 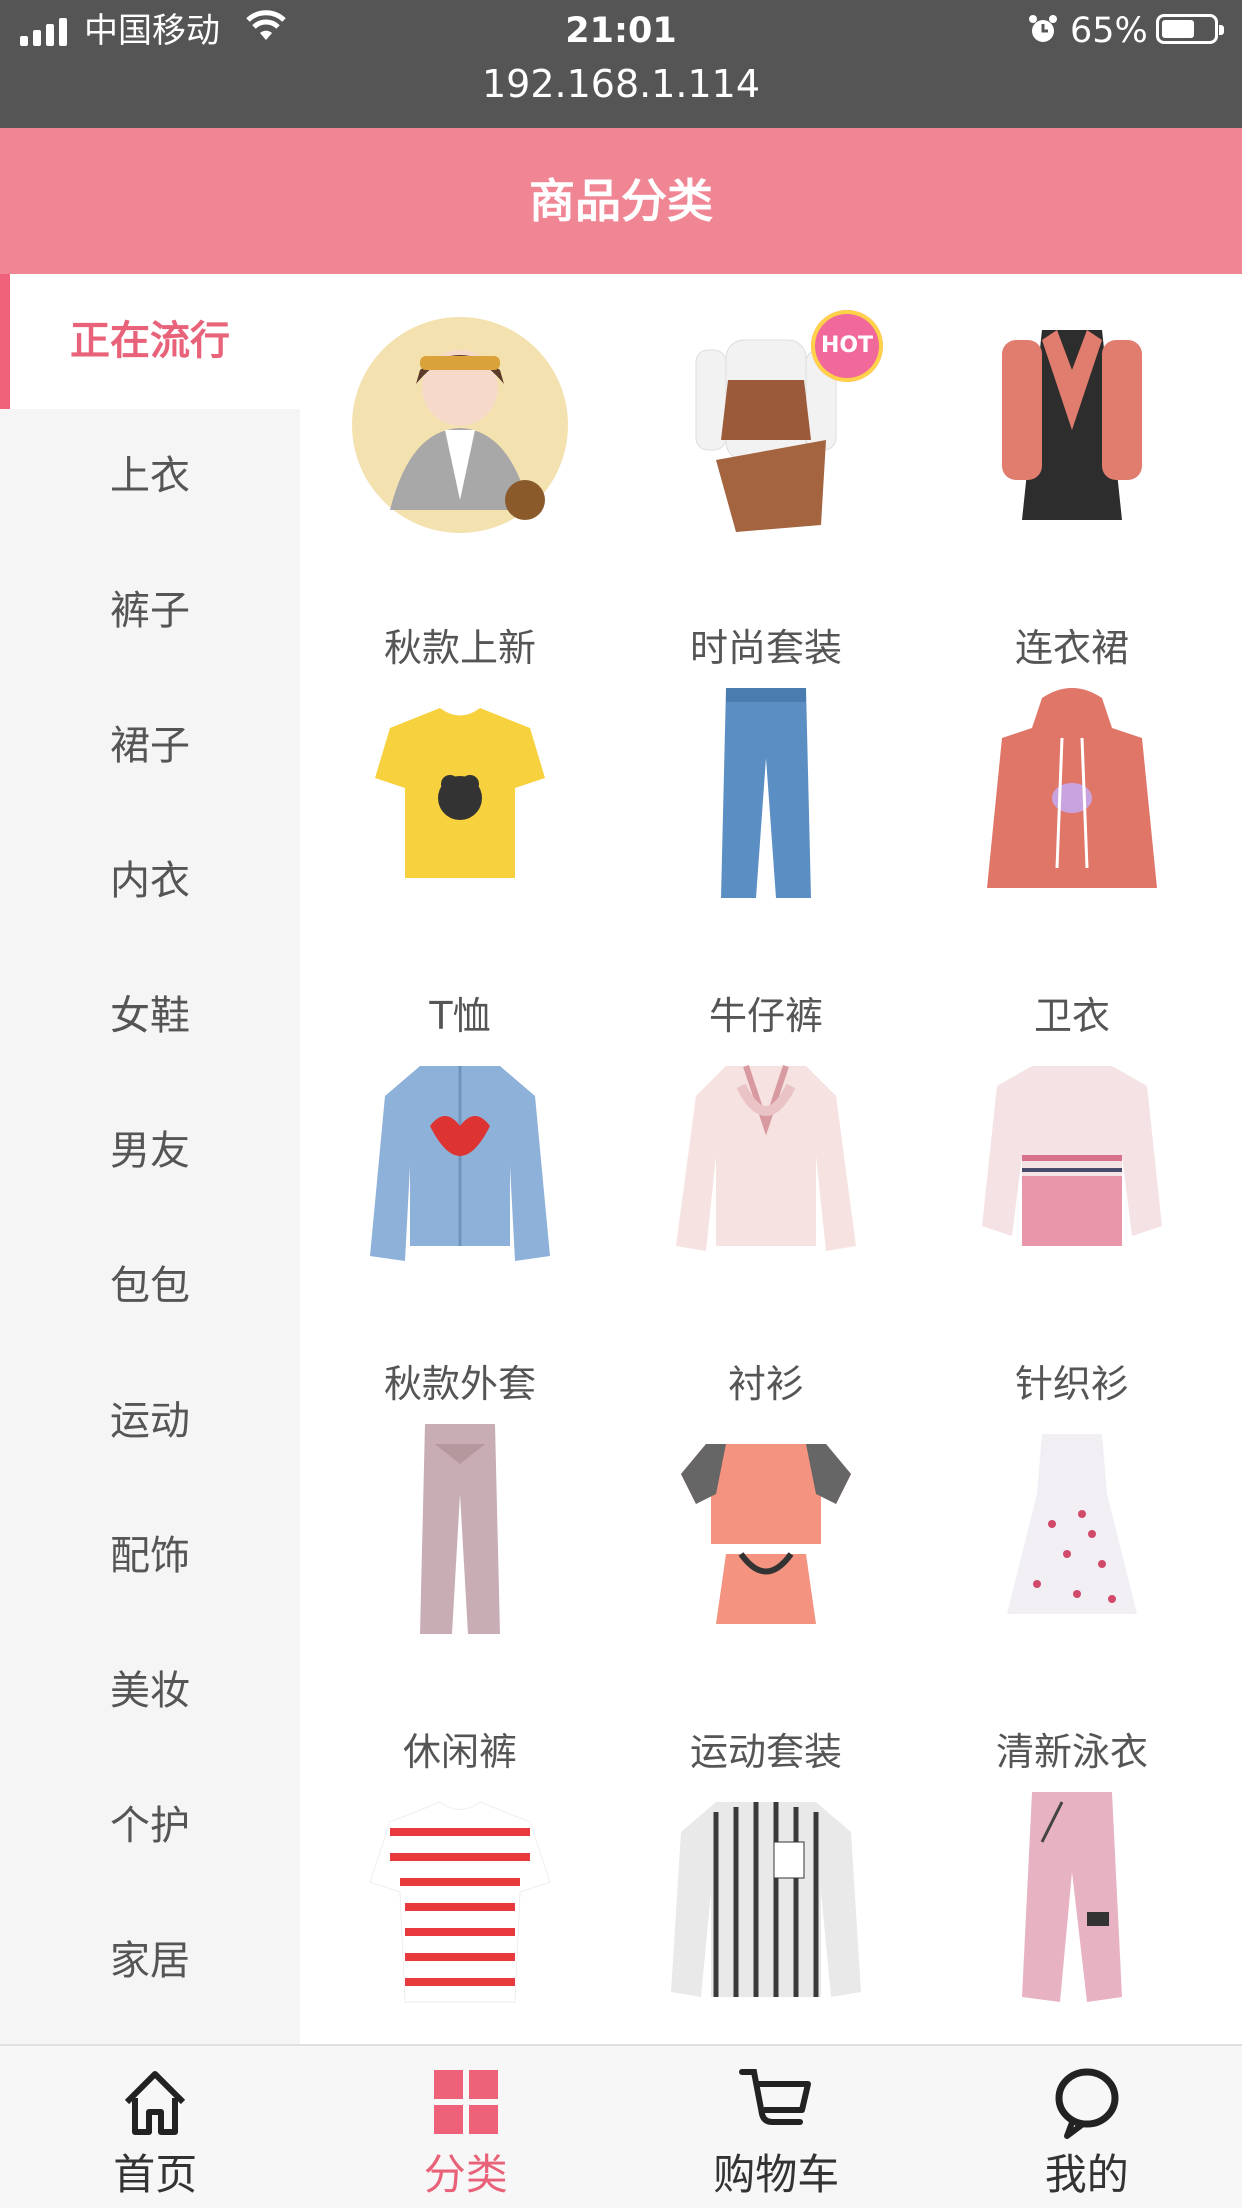 I want to click on sidebar-item-9: 配饰, so click(x=150, y=1556).